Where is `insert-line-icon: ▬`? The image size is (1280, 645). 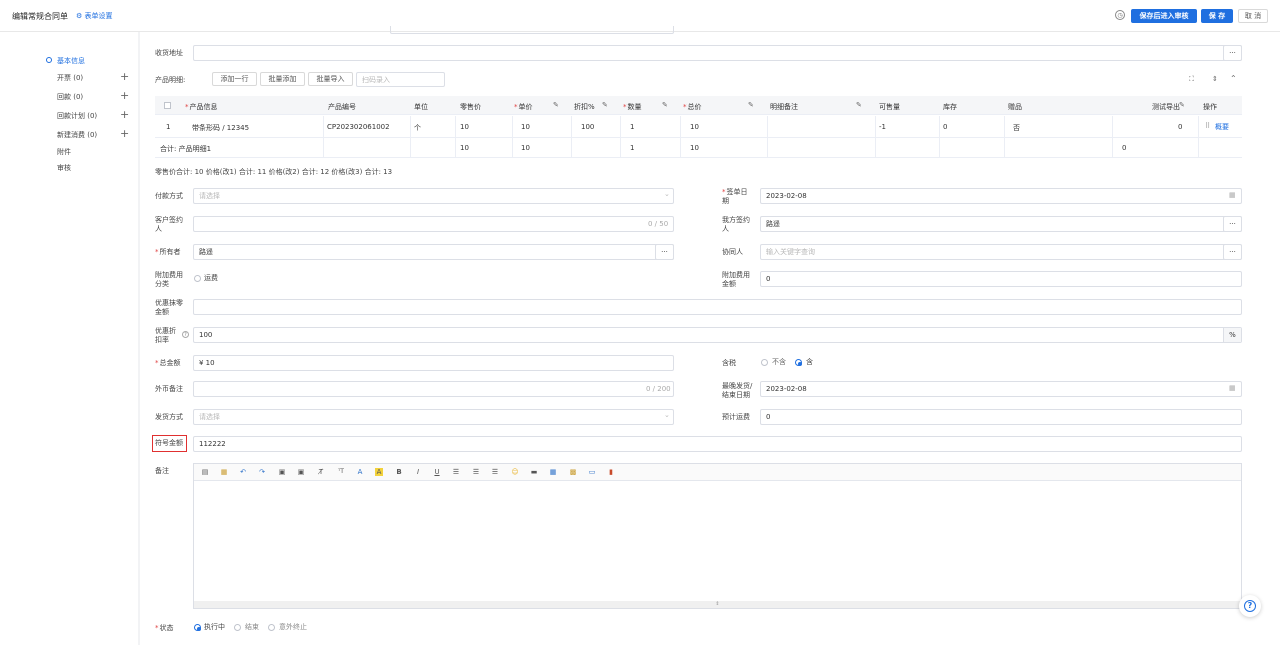 insert-line-icon: ▬ is located at coordinates (534, 472).